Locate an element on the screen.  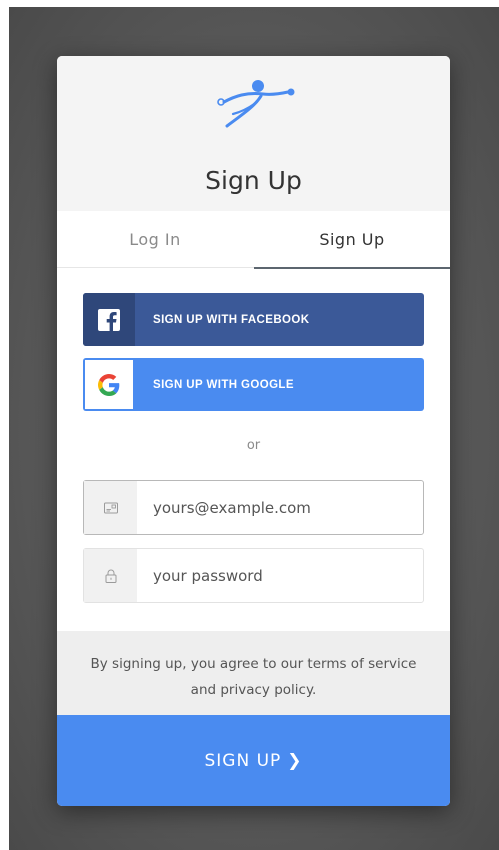
tab-log-in: Log In is located at coordinates (155, 239).